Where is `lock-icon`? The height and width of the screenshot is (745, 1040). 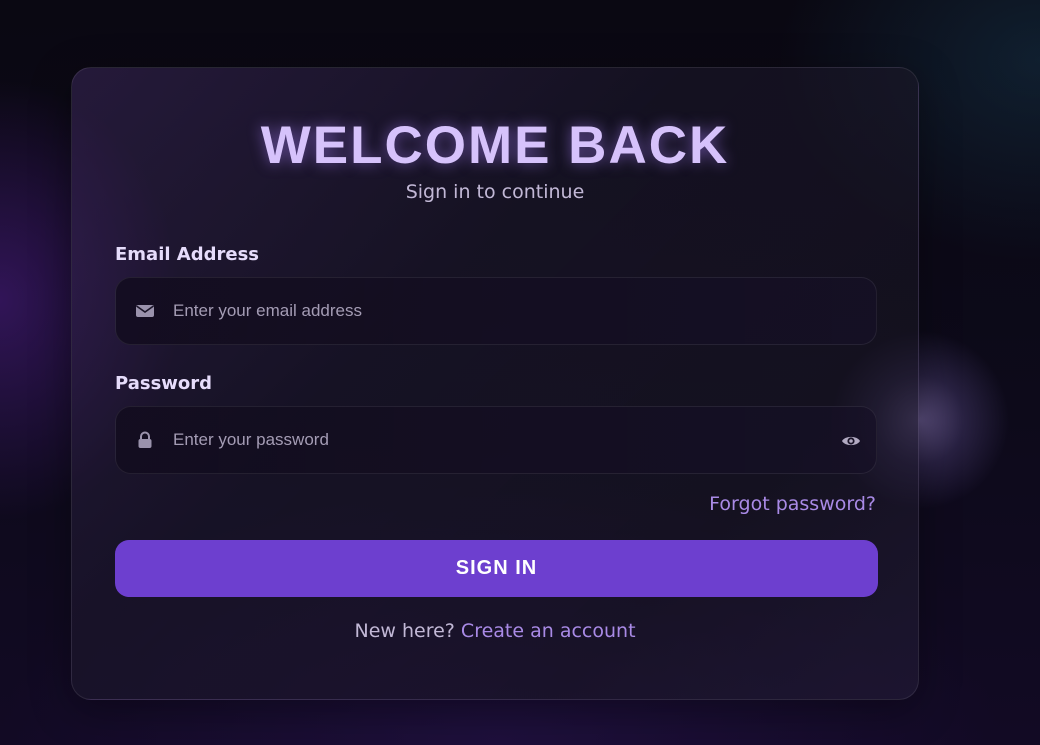 lock-icon is located at coordinates (145, 439).